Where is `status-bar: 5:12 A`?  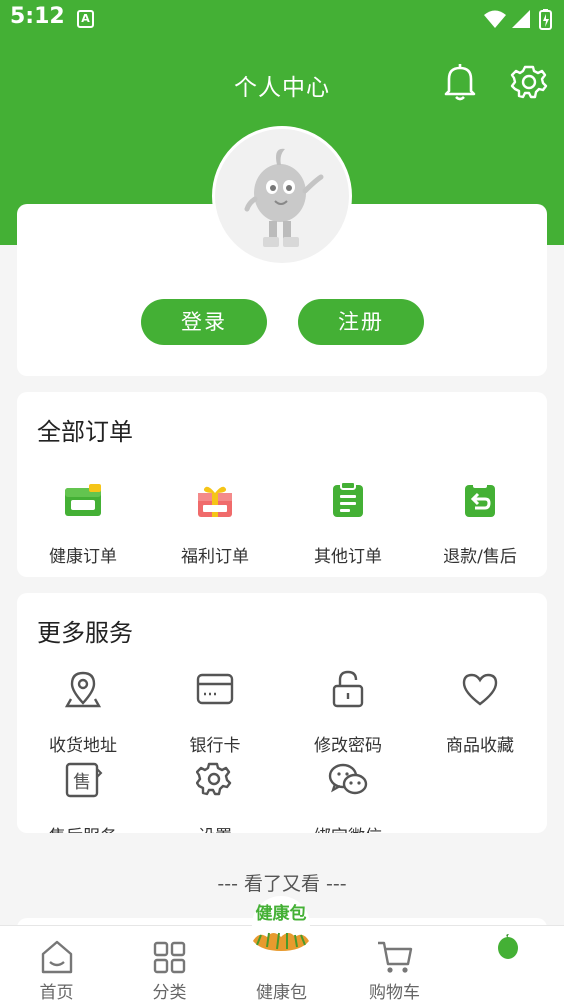
status-bar: 5:12 A is located at coordinates (282, 19).